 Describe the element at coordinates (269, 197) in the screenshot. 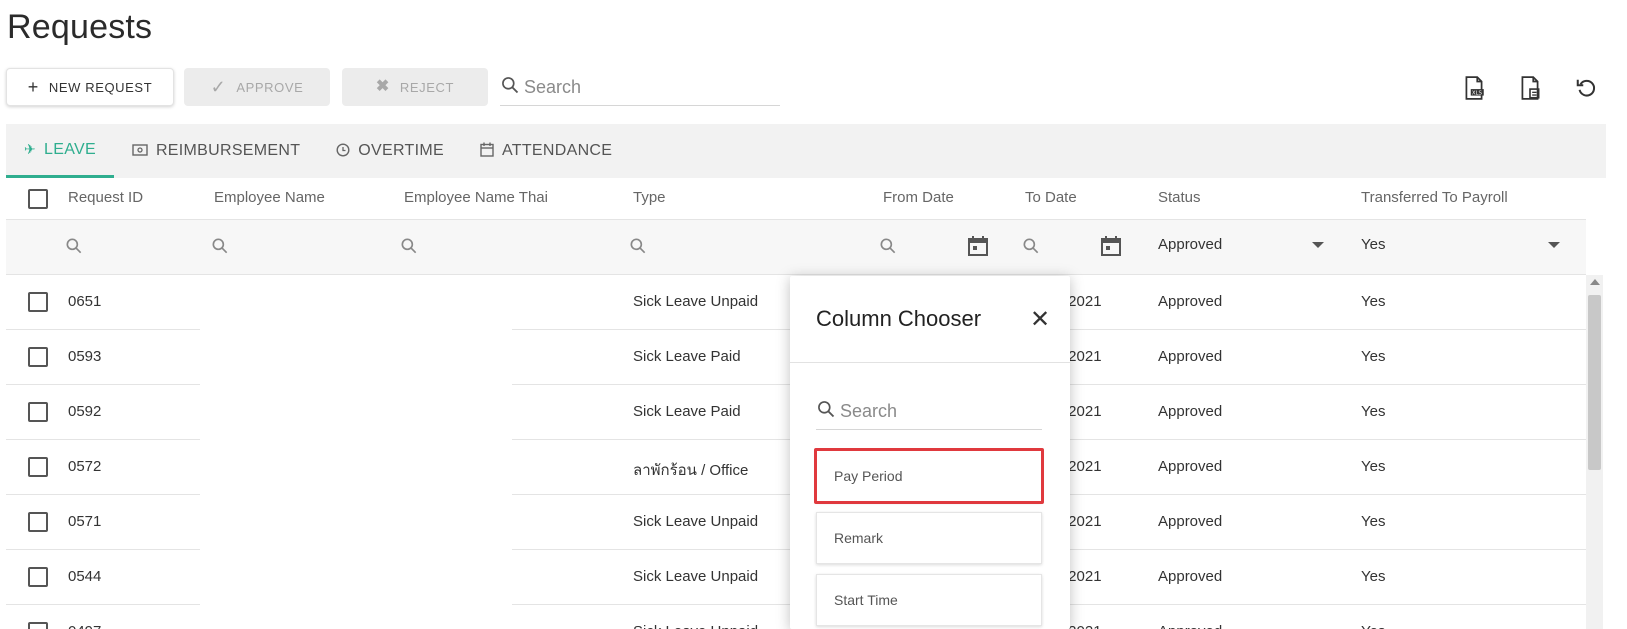

I see `column-header-employee-name: Employee Name` at that location.